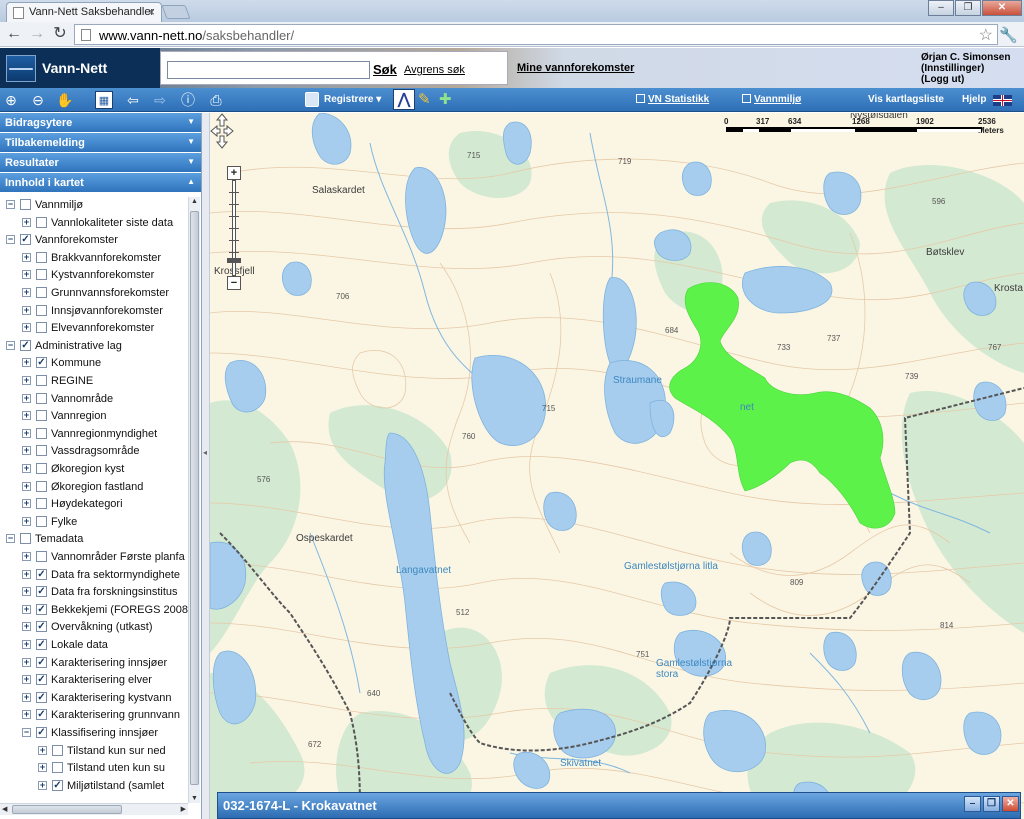  I want to click on zoom-slider-minus-button: −, so click(234, 283).